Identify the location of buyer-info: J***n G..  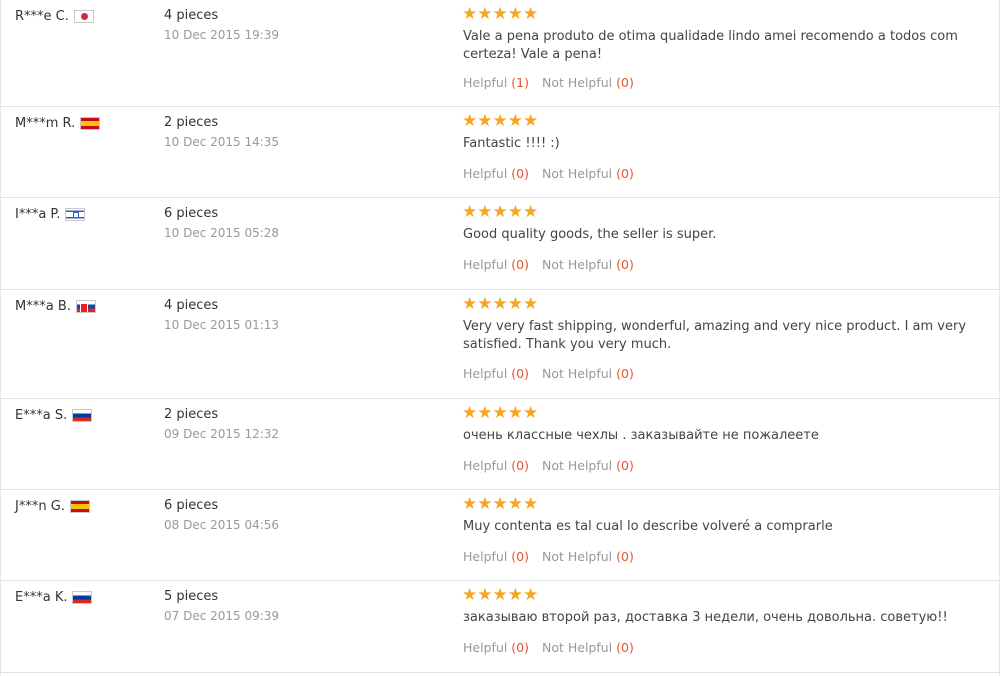
(52, 506).